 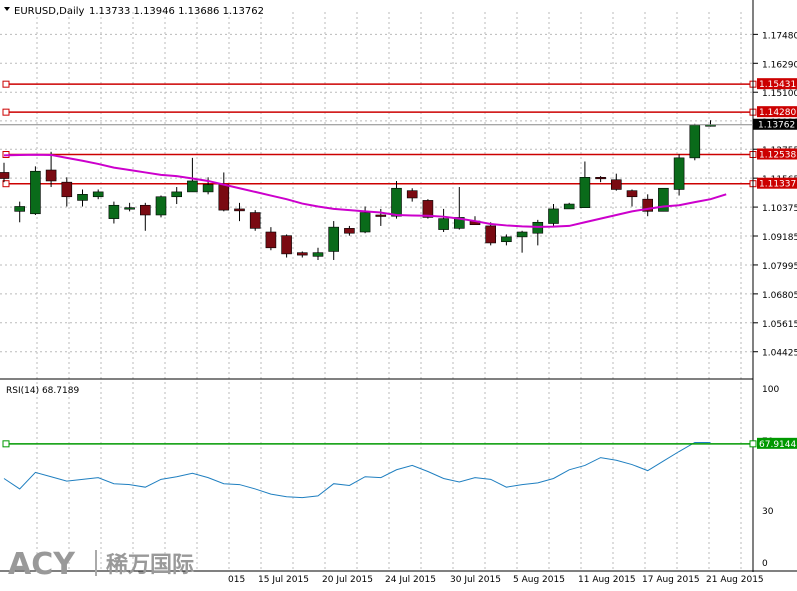 I want to click on price-tick-label: 1.17480, so click(x=779, y=36).